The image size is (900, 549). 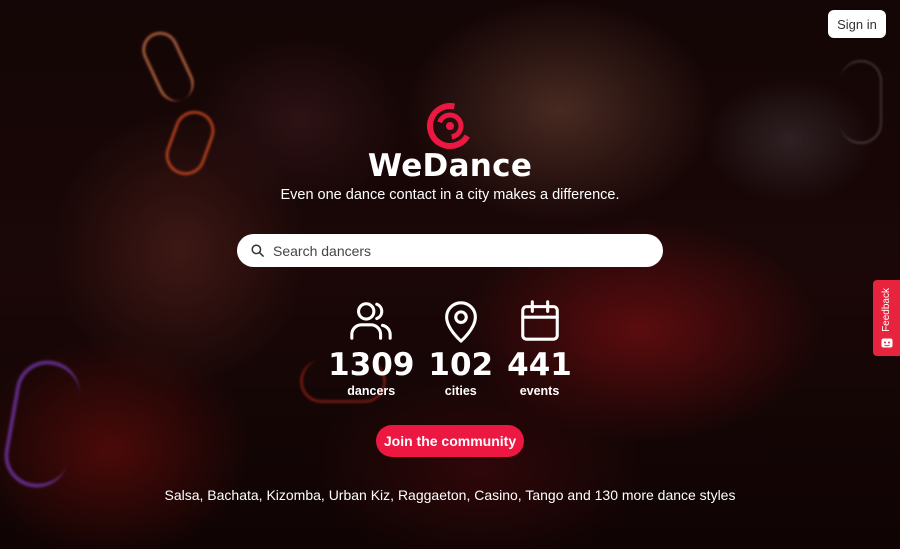 I want to click on stat-label: cities, so click(x=460, y=391).